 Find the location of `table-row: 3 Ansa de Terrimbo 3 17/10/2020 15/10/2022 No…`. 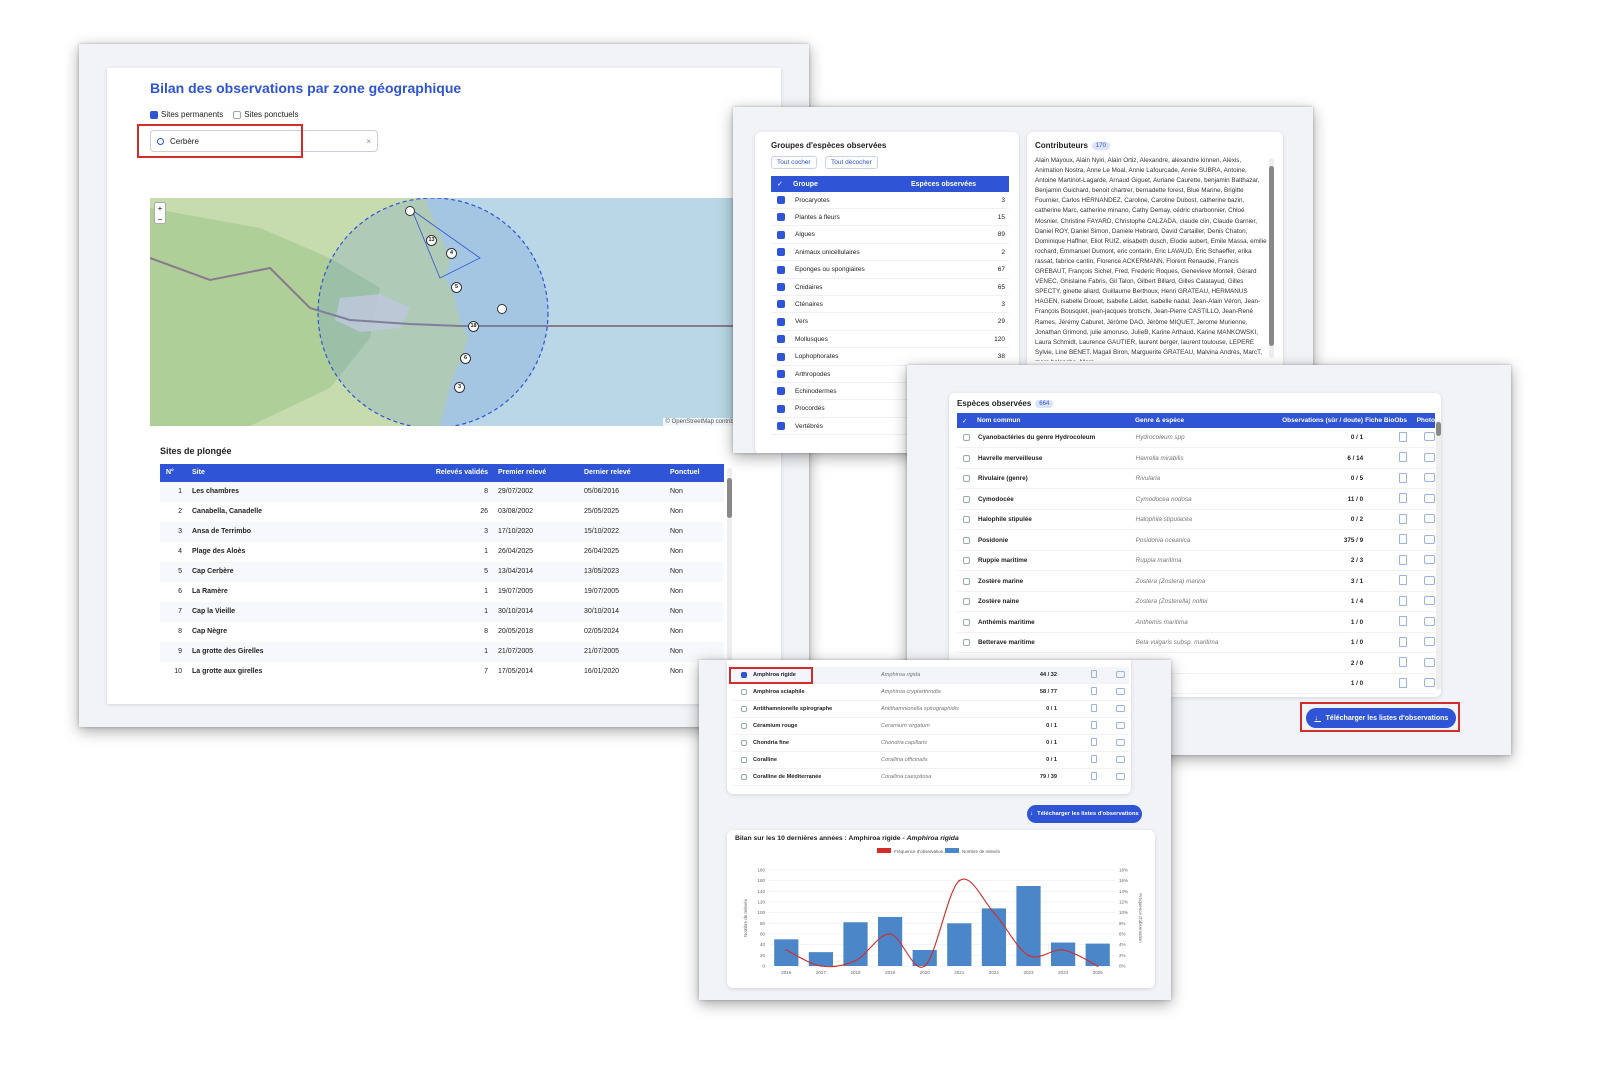

table-row: 3 Ansa de Terrimbo 3 17/10/2020 15/10/2022 No… is located at coordinates (442, 532).